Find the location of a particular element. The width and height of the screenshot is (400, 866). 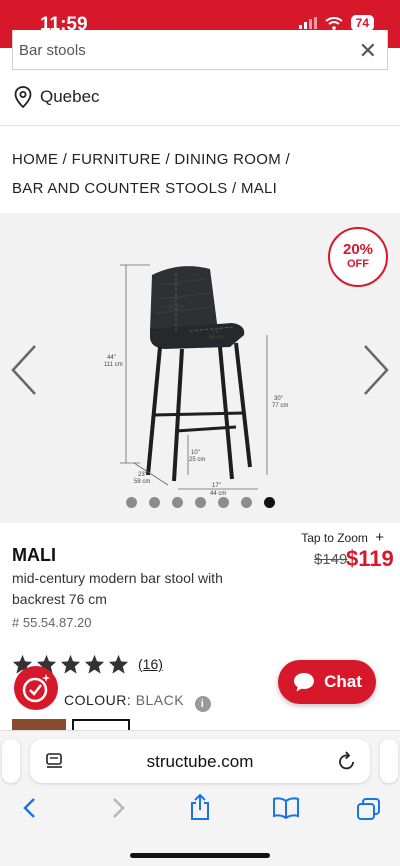

product-sku: # 55.54.87.20 is located at coordinates (52, 622).